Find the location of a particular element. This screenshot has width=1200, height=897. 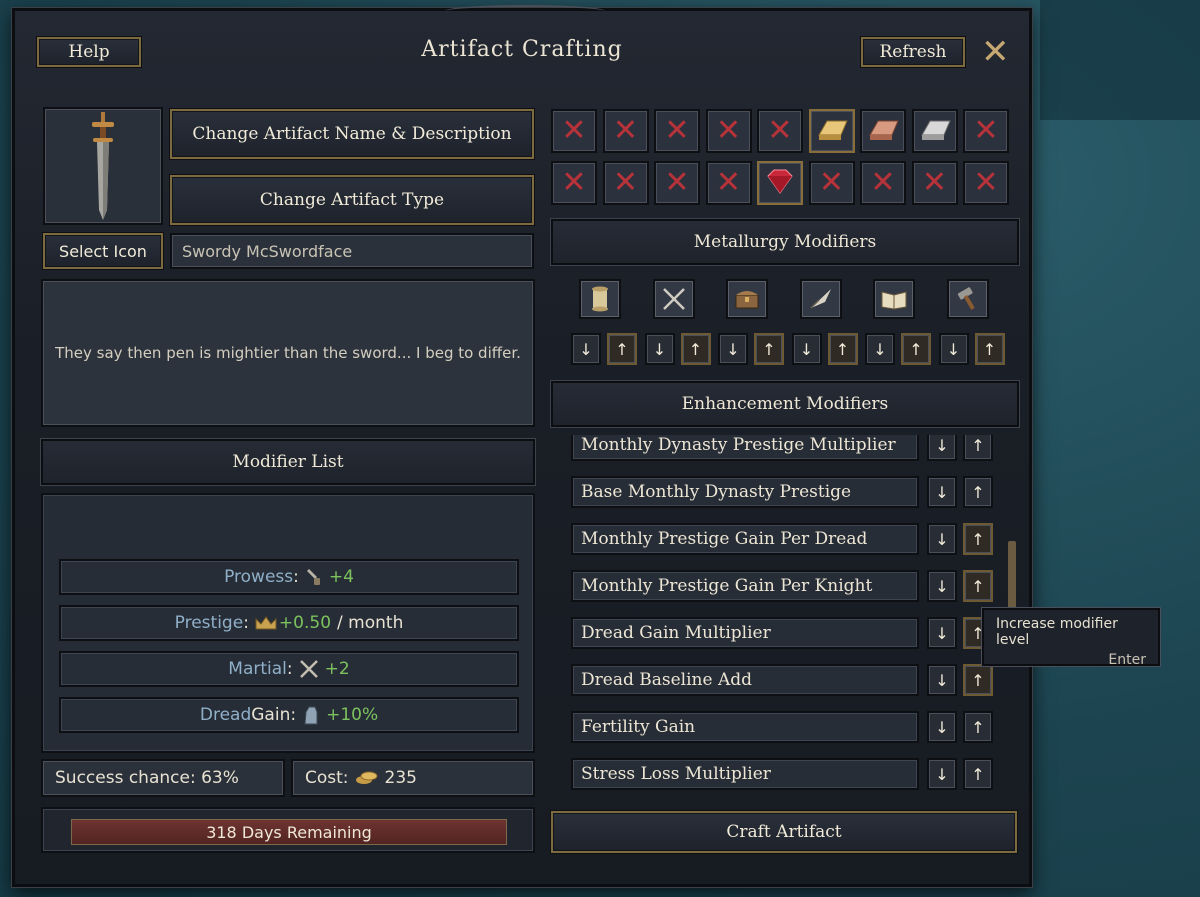

modifier-row-prestige: Prestige: +0.50/ month is located at coordinates (289, 623).